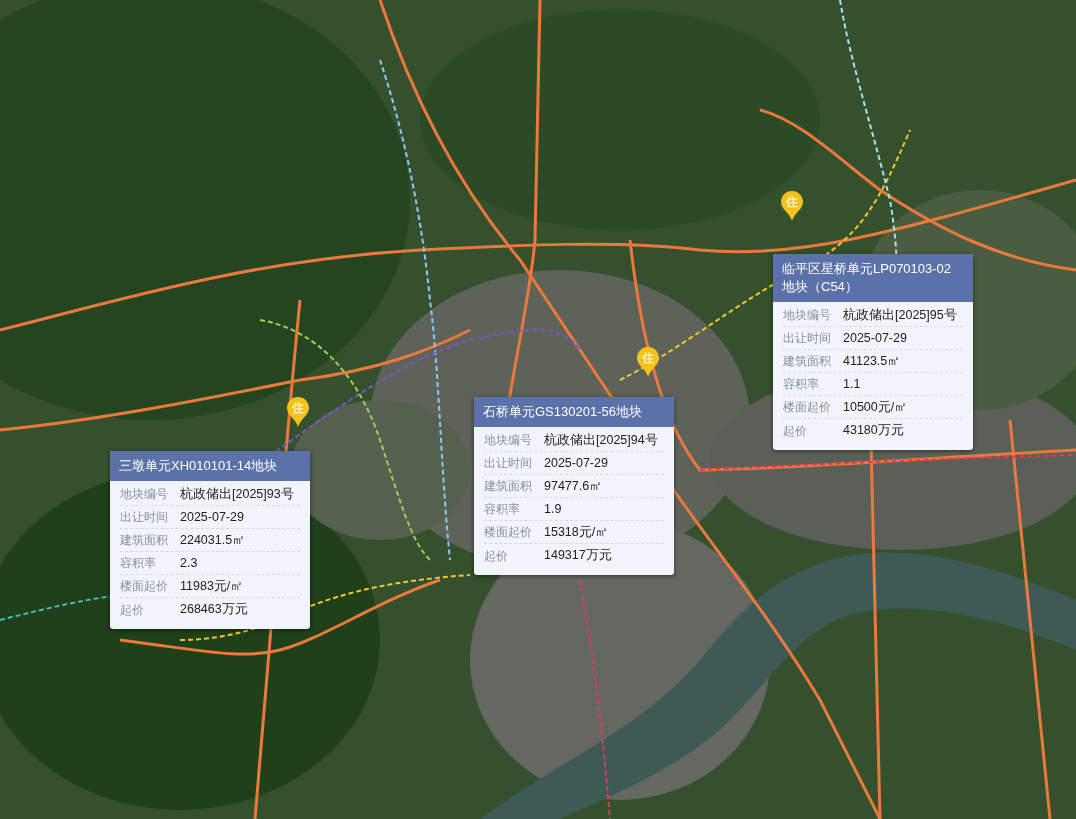  What do you see at coordinates (213, 540) in the screenshot?
I see `field-value: 224031.5㎡` at bounding box center [213, 540].